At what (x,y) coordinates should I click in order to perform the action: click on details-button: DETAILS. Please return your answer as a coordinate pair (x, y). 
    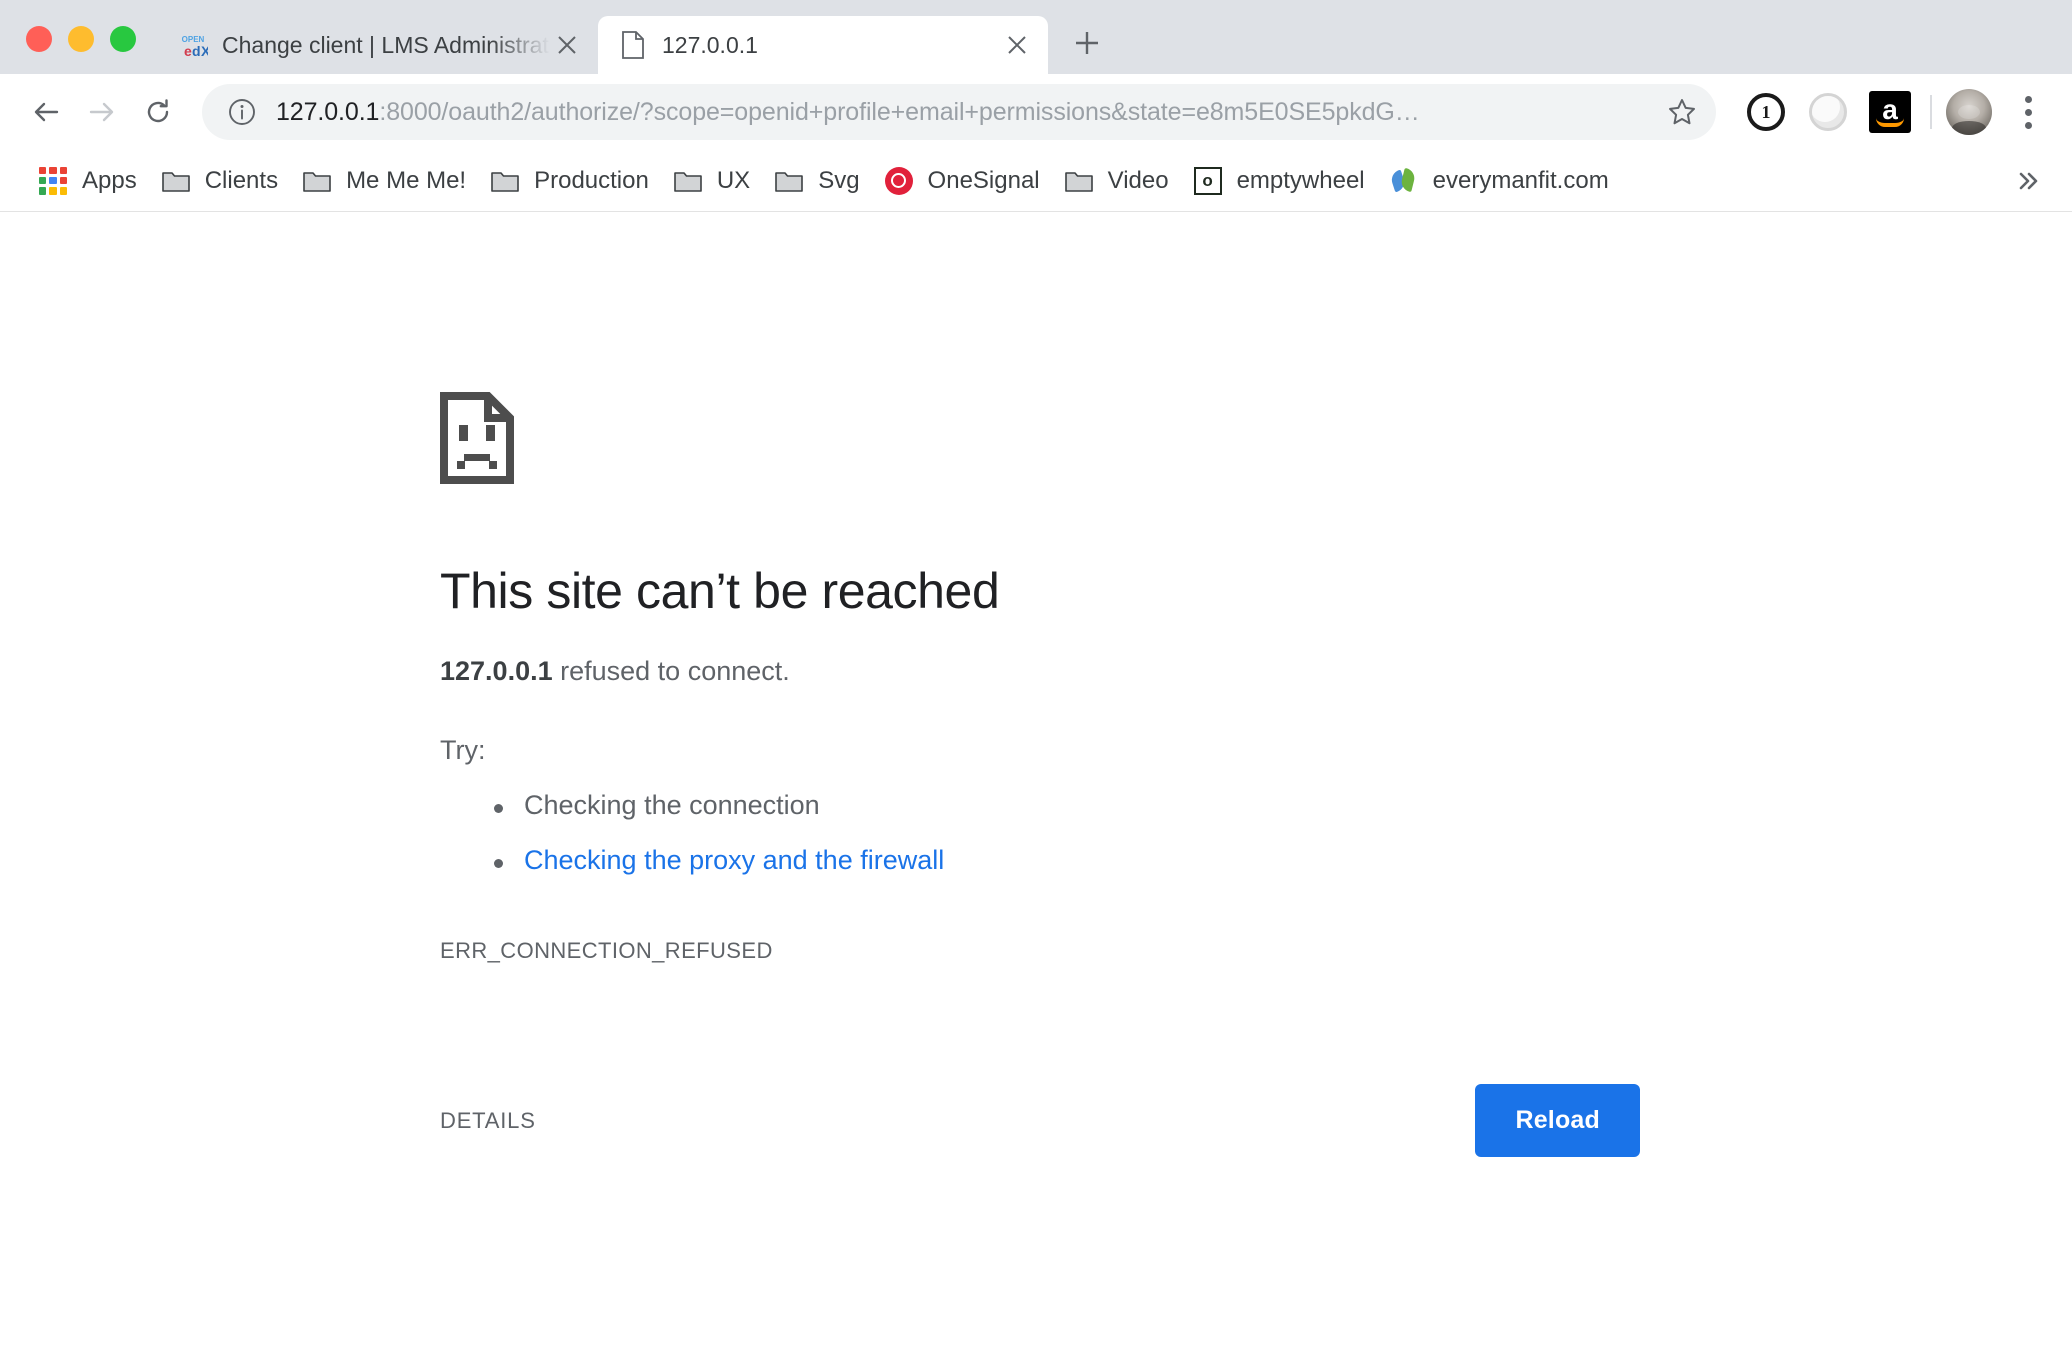
    Looking at the image, I should click on (488, 1121).